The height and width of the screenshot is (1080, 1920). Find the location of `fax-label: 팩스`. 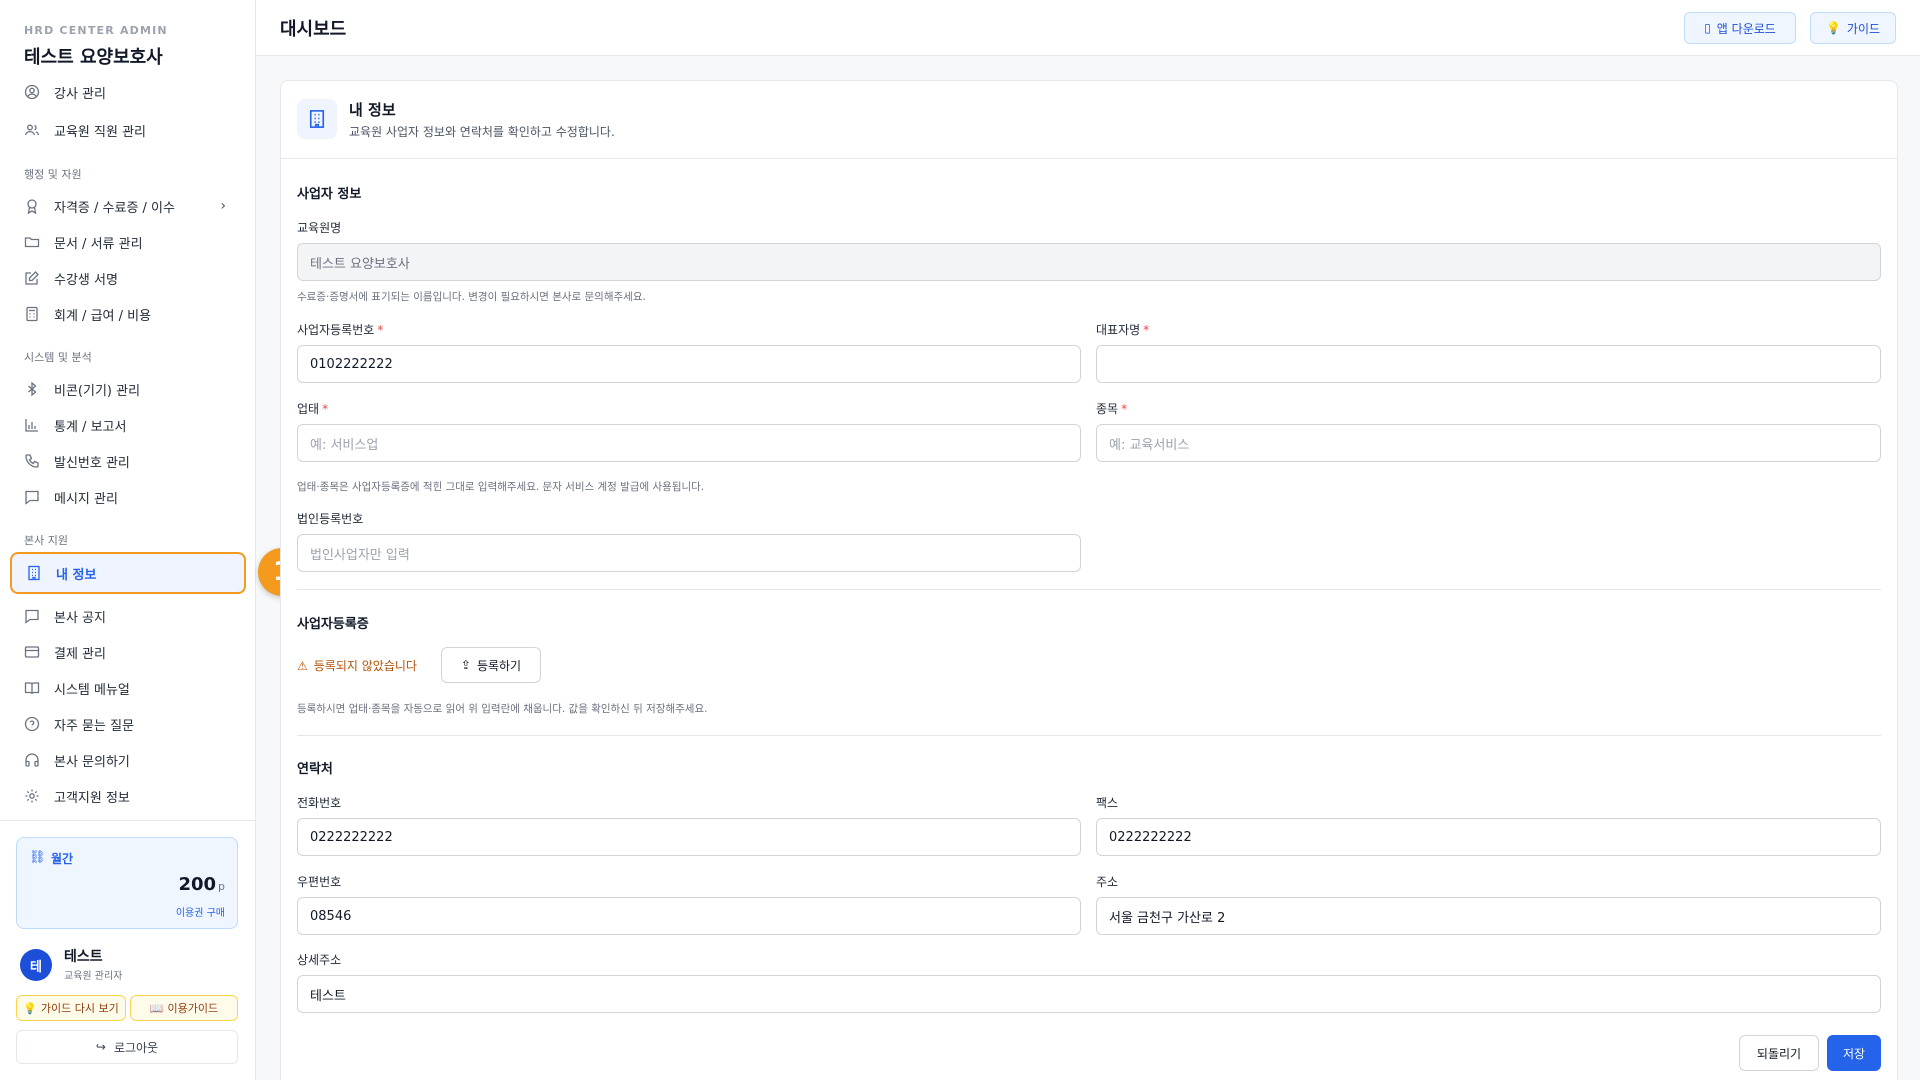

fax-label: 팩스 is located at coordinates (1107, 803).